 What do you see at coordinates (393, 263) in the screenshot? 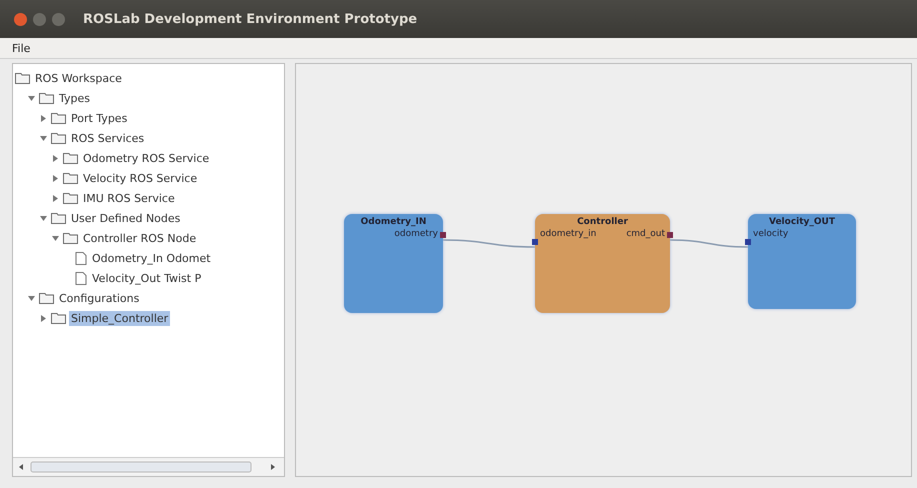
I see `node-block: Odometry_IN odometry` at bounding box center [393, 263].